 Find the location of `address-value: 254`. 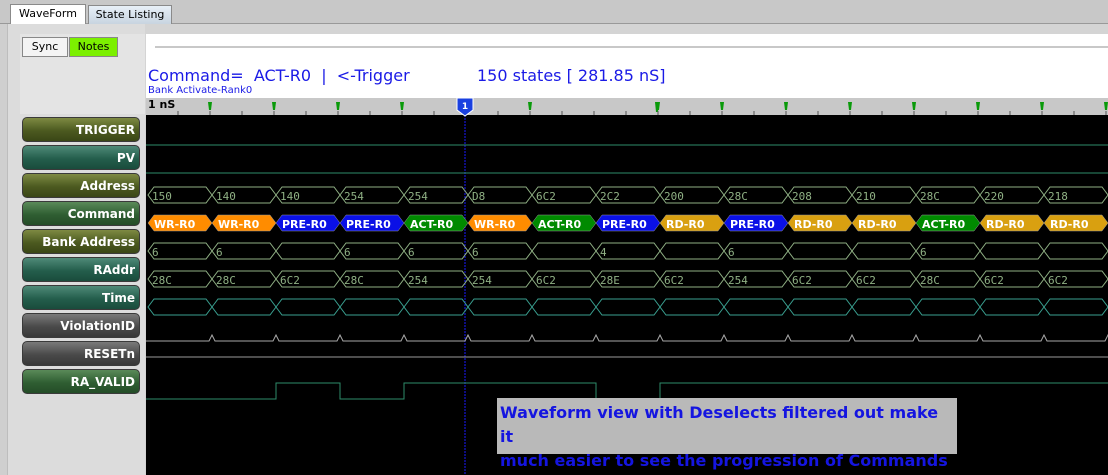

address-value: 254 is located at coordinates (418, 196).